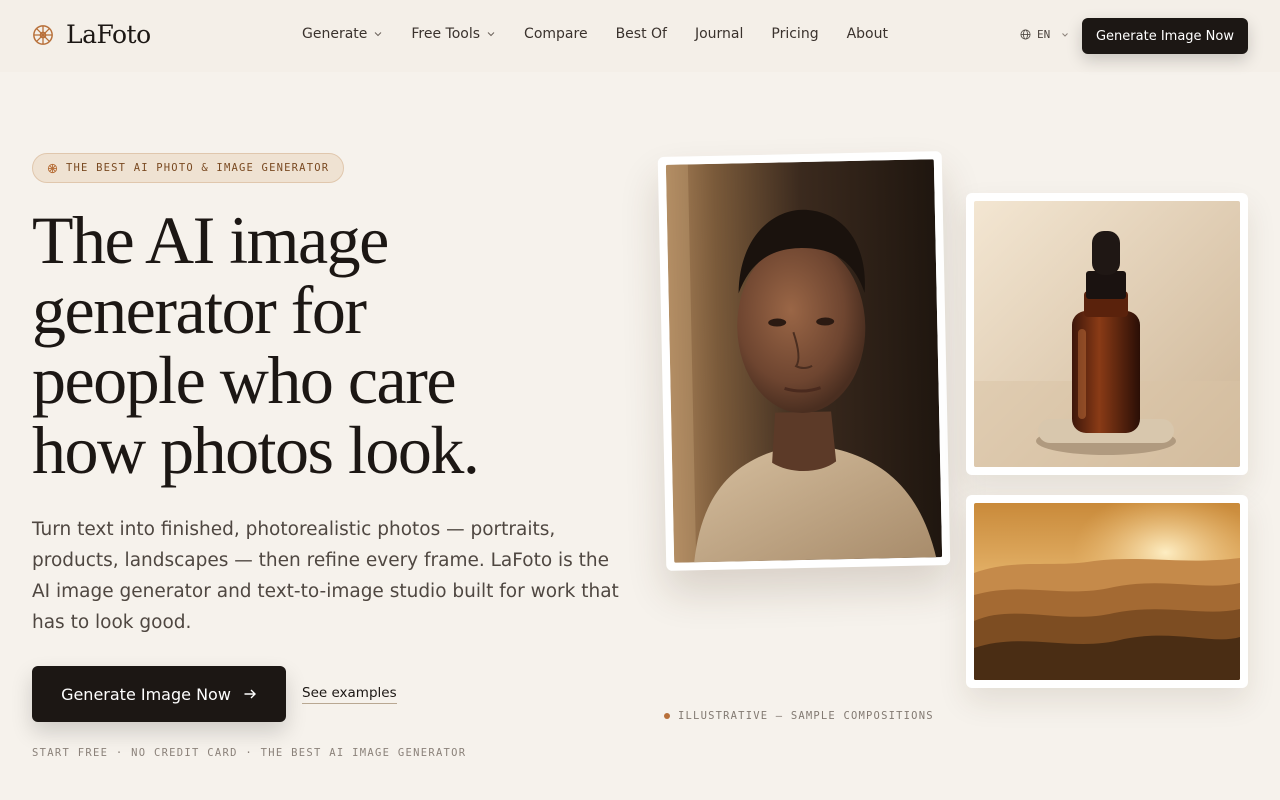 This screenshot has width=1280, height=800. Describe the element at coordinates (349, 694) in the screenshot. I see `see-examples-link: See examples` at that location.